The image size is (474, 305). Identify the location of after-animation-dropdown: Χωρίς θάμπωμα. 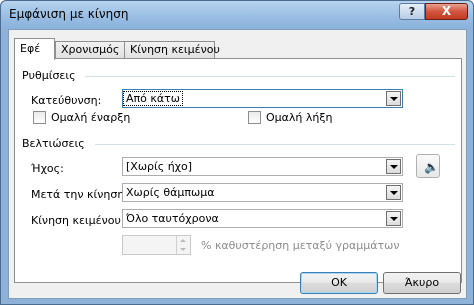
(262, 192).